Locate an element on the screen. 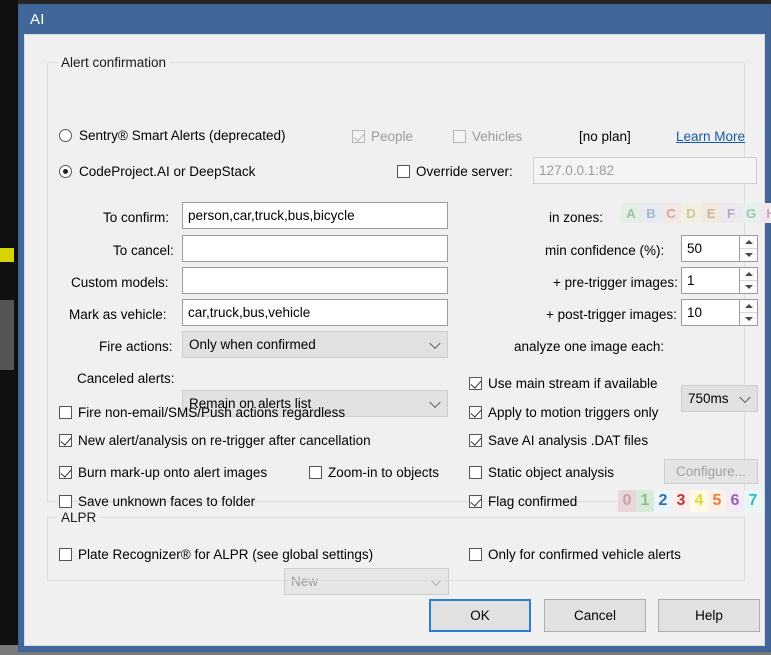  label-min-confidence: min confidence (%): is located at coordinates (605, 250).